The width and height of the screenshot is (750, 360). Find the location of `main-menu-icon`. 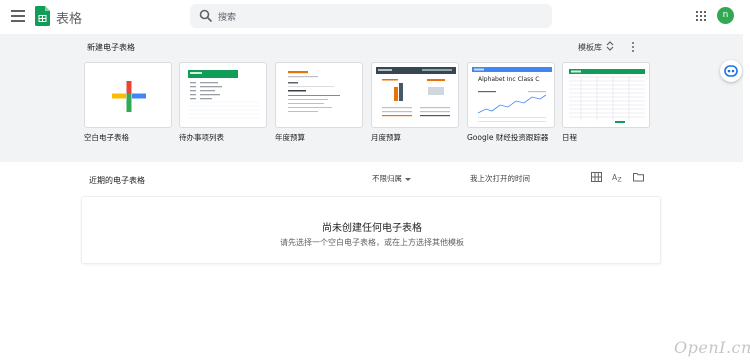

main-menu-icon is located at coordinates (18, 16).